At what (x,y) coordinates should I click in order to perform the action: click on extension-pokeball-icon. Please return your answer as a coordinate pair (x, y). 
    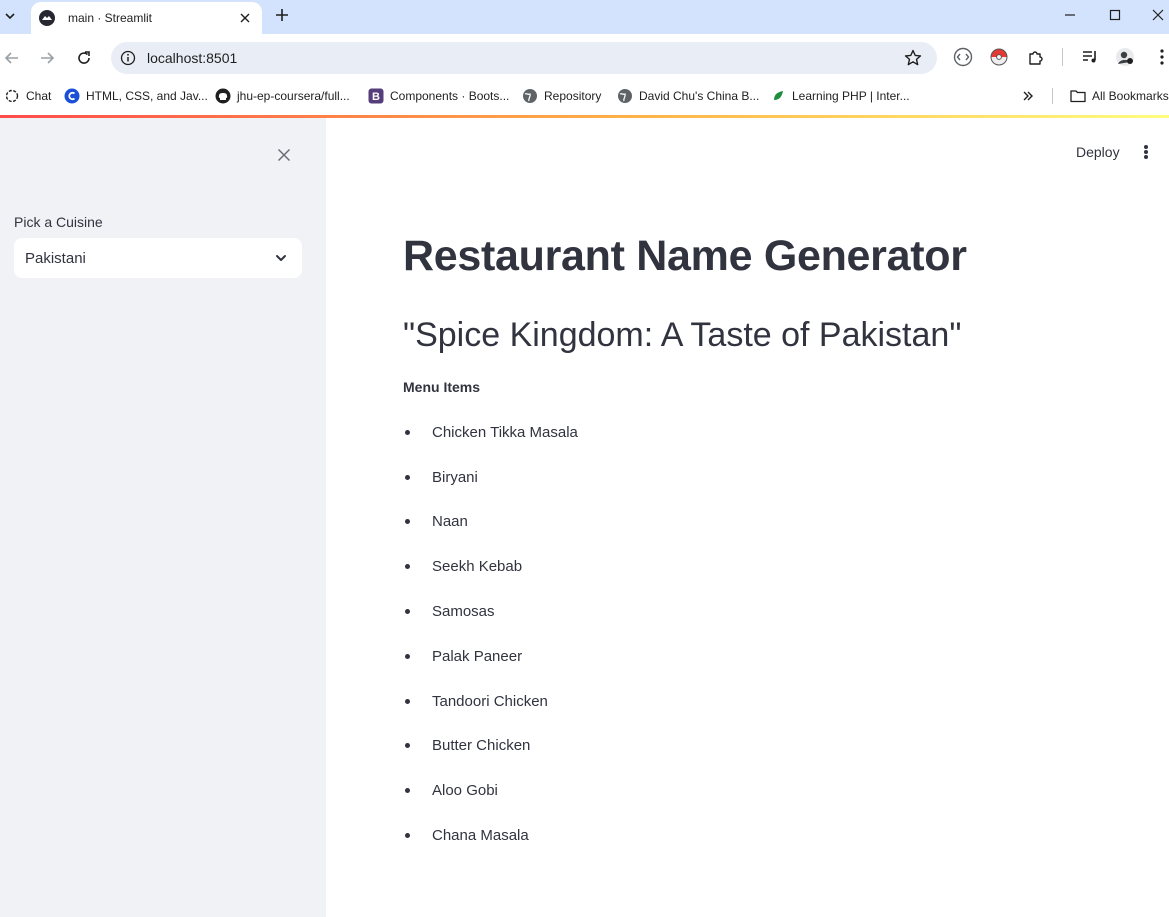
    Looking at the image, I should click on (999, 57).